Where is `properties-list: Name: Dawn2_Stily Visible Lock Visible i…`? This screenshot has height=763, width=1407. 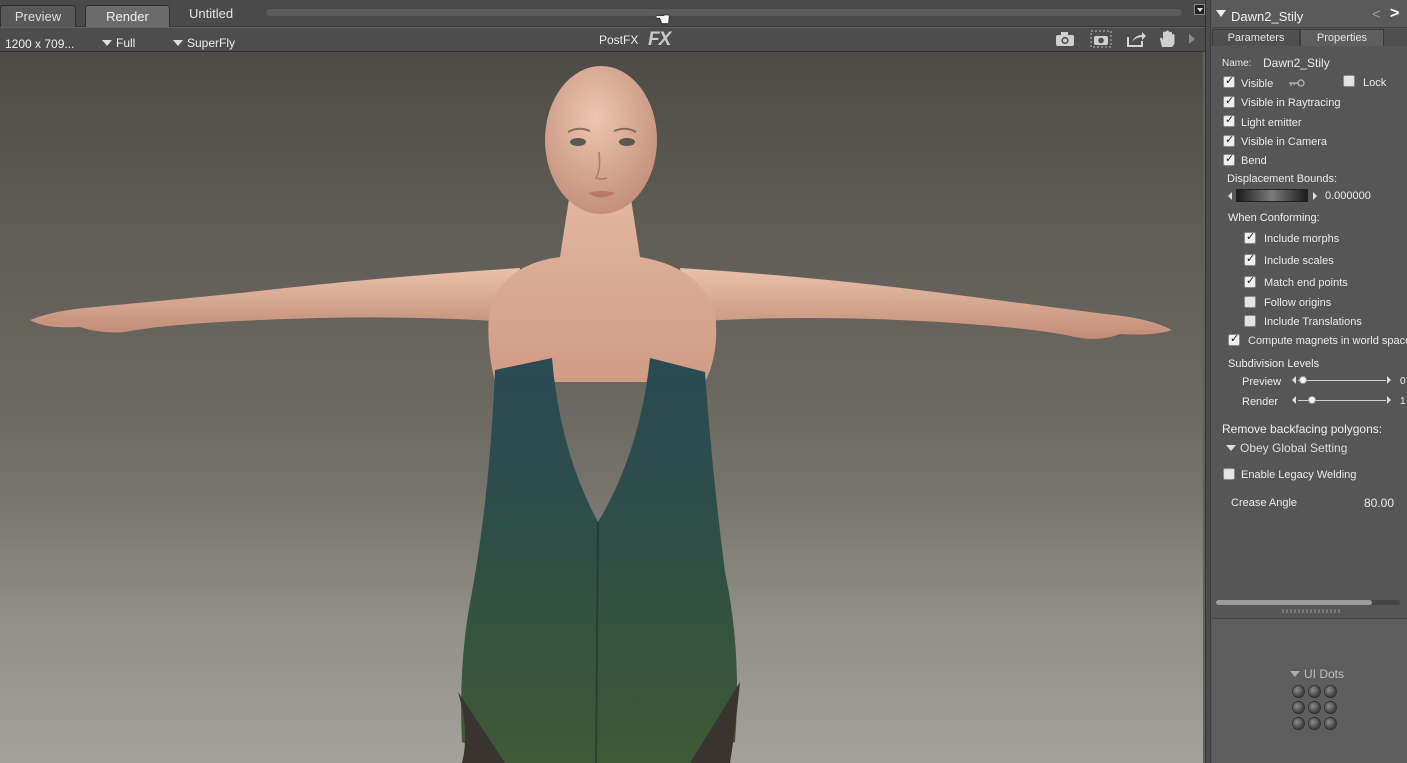
properties-list: Name: Dawn2_Stily Visible Lock Visible i… is located at coordinates (1309, 327).